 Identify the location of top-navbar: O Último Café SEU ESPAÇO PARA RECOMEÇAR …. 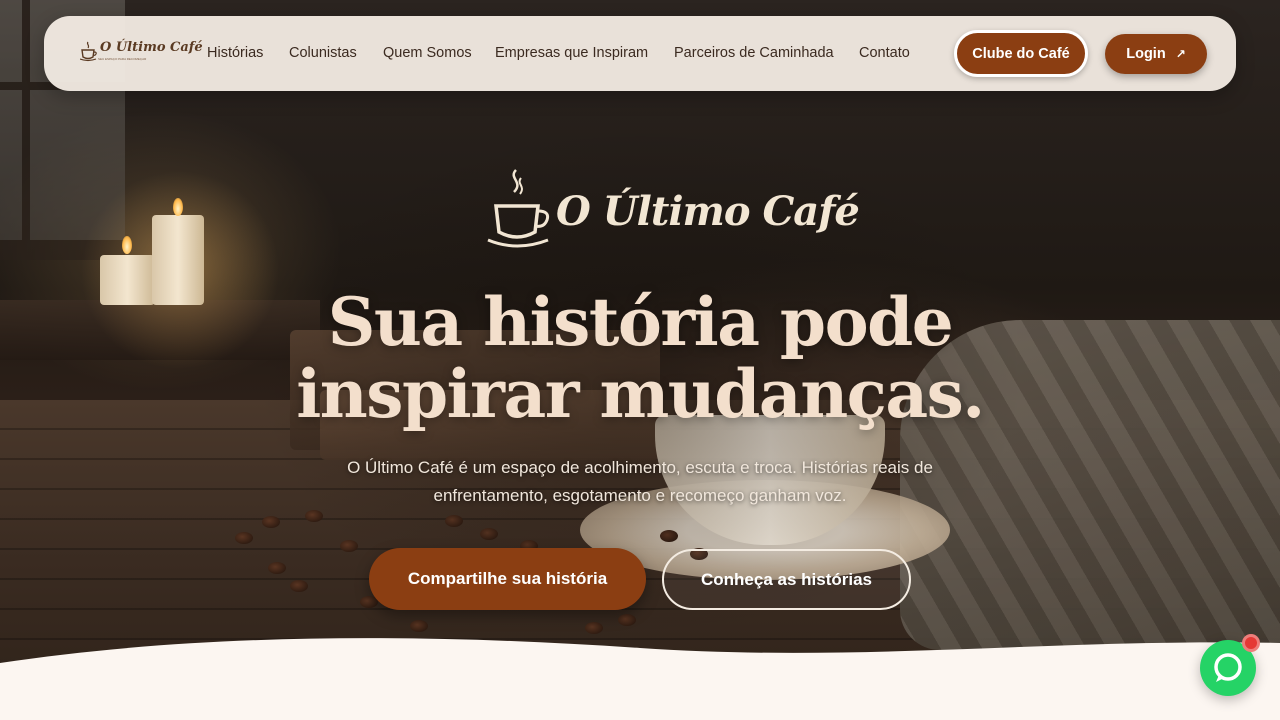
(640, 53).